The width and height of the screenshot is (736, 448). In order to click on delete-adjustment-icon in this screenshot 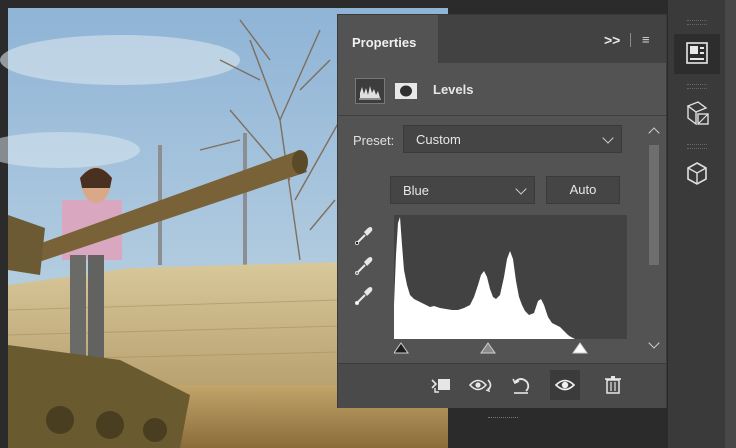, I will do `click(613, 385)`.